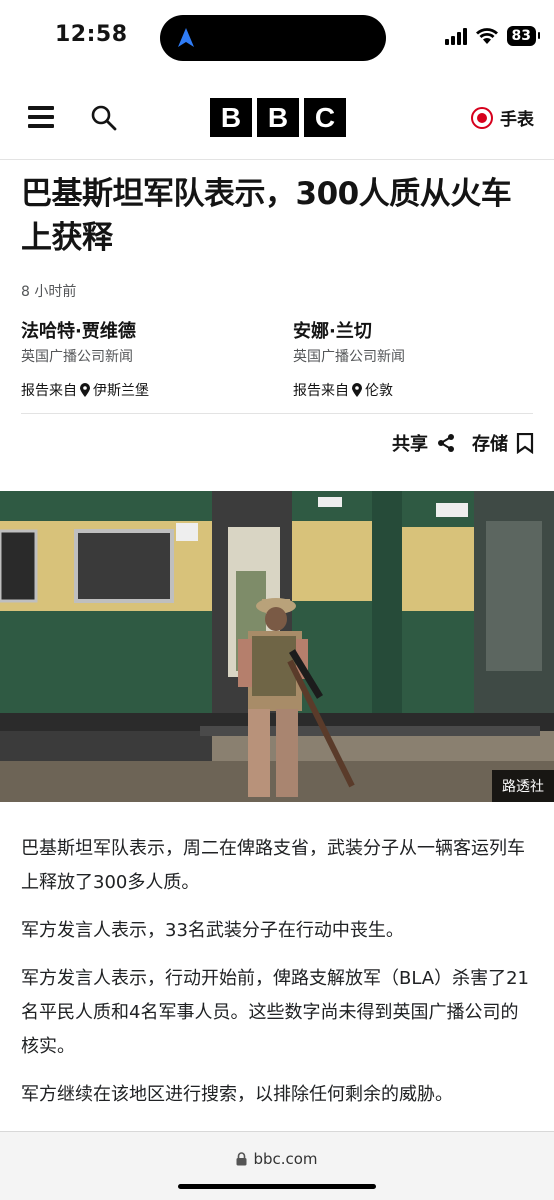  Describe the element at coordinates (41, 117) in the screenshot. I see `menu-icon` at that location.